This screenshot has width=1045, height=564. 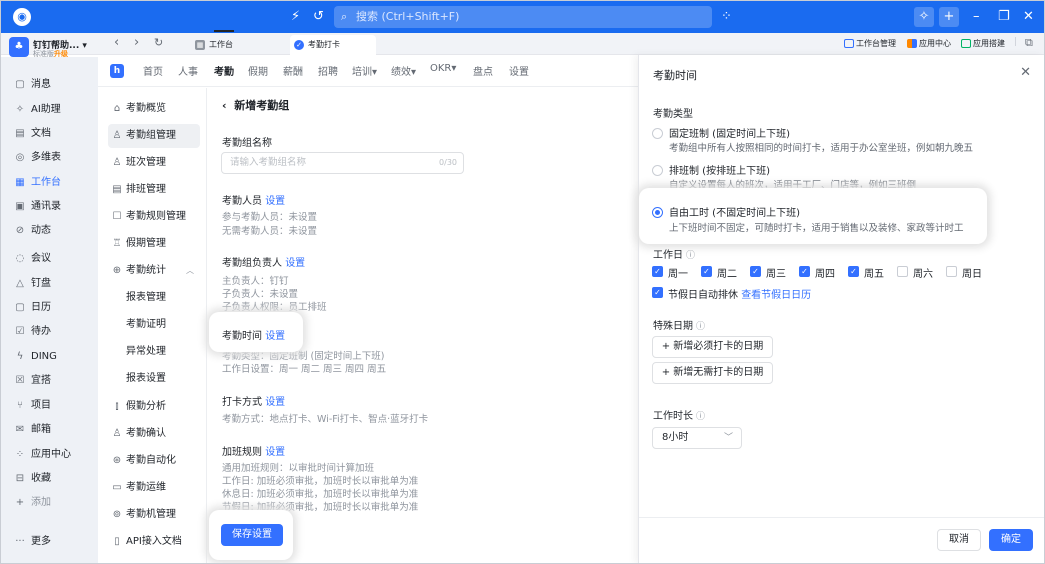 What do you see at coordinates (153, 70) in the screenshot?
I see `nav-home: 首页` at bounding box center [153, 70].